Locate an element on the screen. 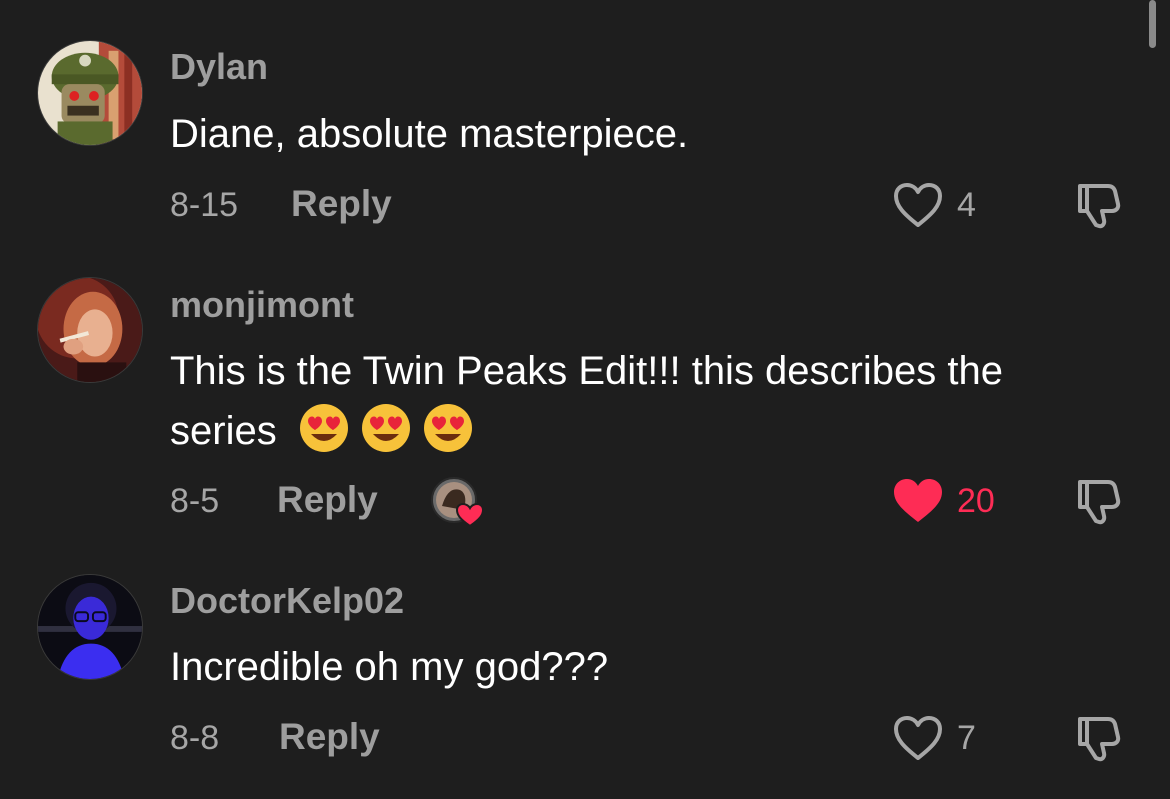 This screenshot has width=1170, height=799. like-count: 20 is located at coordinates (976, 501).